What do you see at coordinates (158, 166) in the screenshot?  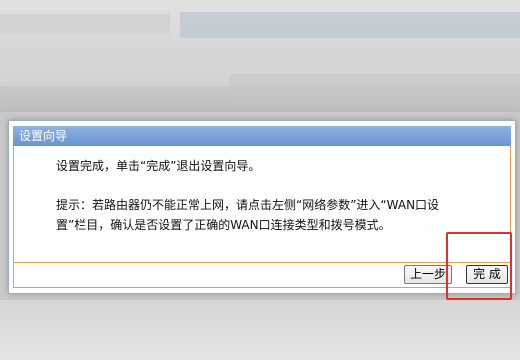 I see `completion-message: 设置完成，单击“完成”退出设置向导。` at bounding box center [158, 166].